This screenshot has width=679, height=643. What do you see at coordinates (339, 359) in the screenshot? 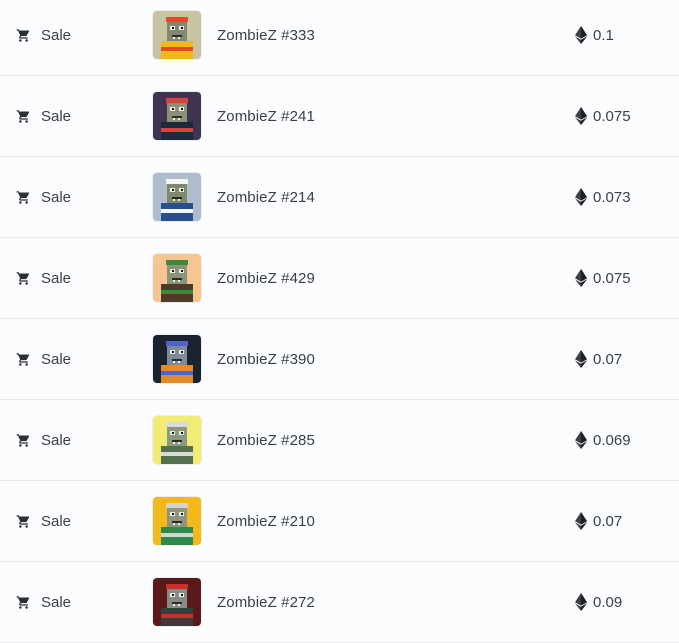
I see `activity-row: Sale ZombieZ #390 0.07` at bounding box center [339, 359].